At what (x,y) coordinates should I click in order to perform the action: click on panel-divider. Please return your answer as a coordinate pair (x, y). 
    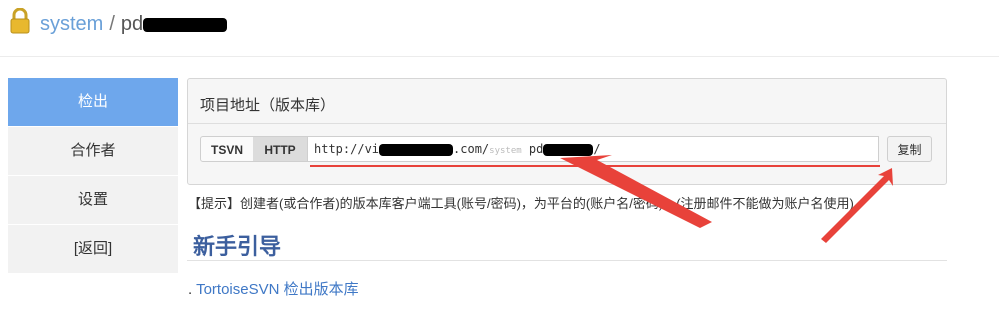
    Looking at the image, I should click on (567, 123).